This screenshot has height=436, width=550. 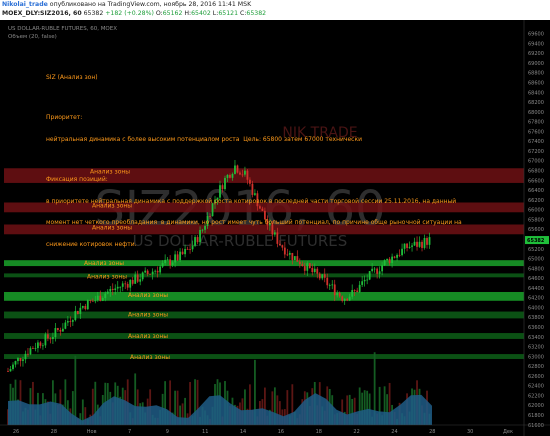 I want to click on price-tick-label: 63200, so click(x=536, y=348).